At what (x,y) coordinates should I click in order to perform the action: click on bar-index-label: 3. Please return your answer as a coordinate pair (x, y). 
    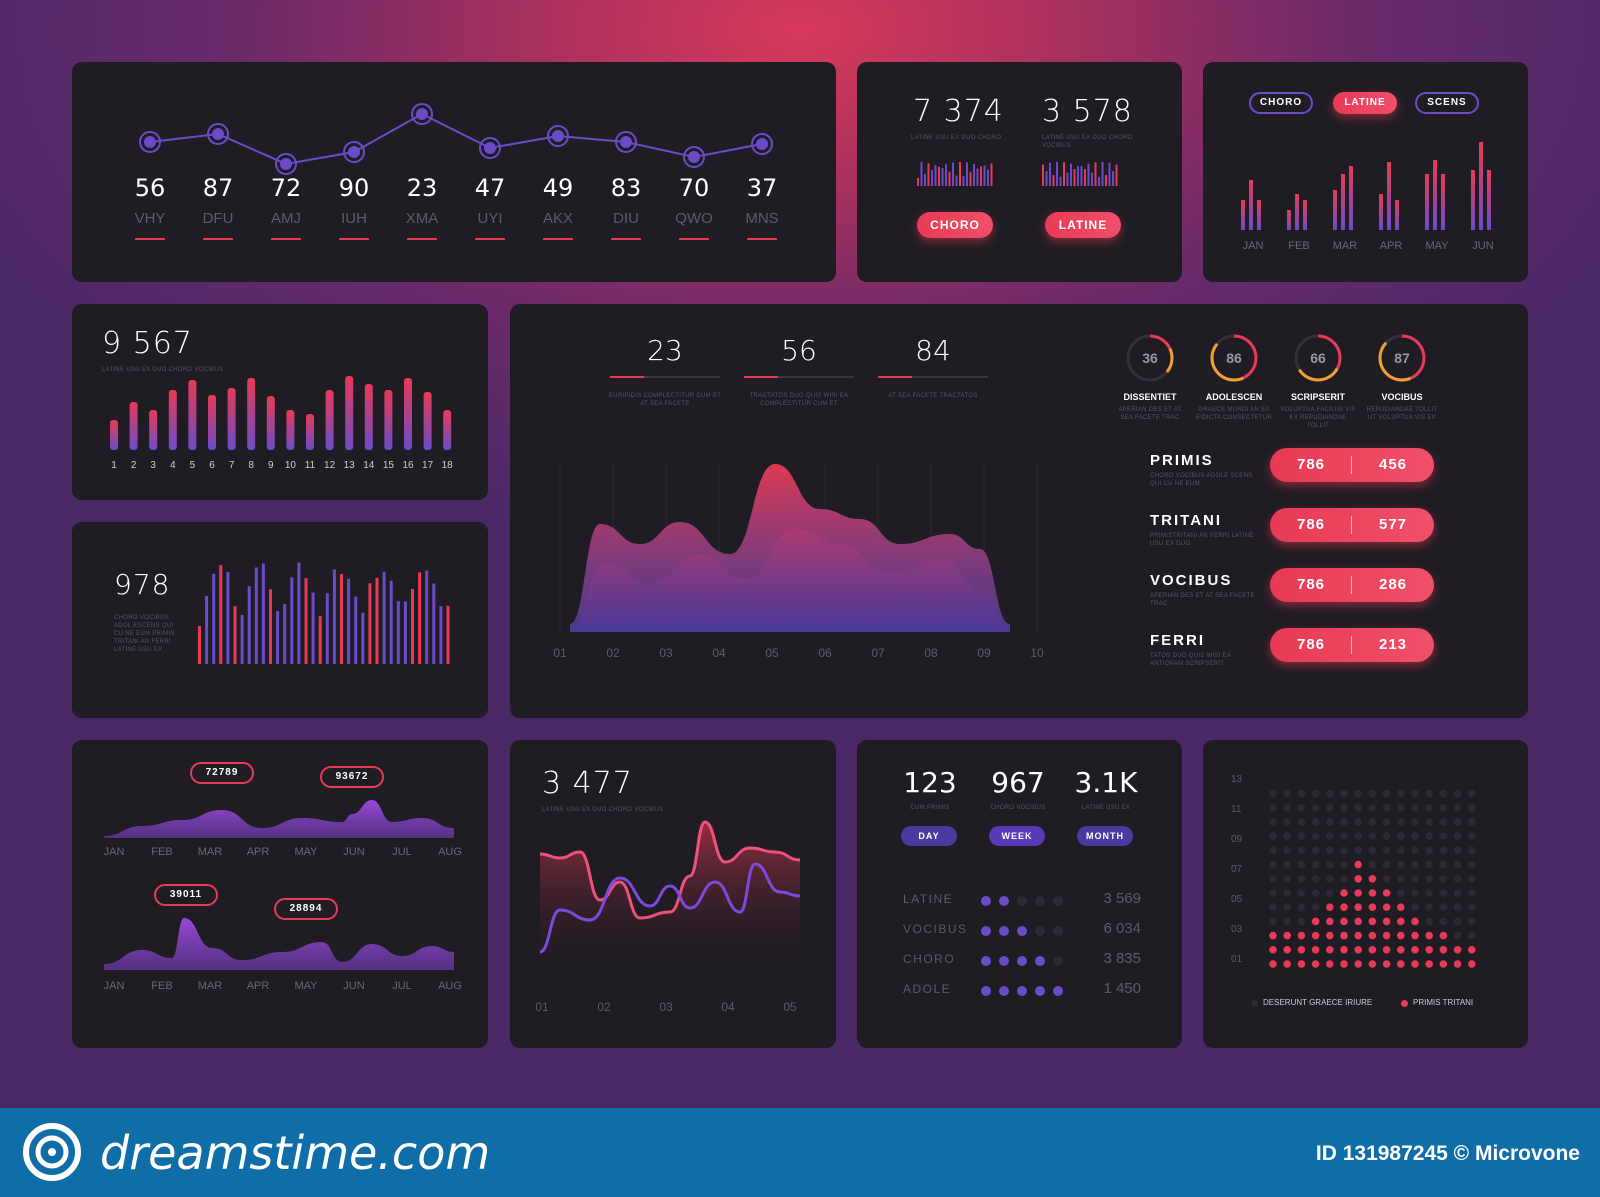
    Looking at the image, I should click on (153, 465).